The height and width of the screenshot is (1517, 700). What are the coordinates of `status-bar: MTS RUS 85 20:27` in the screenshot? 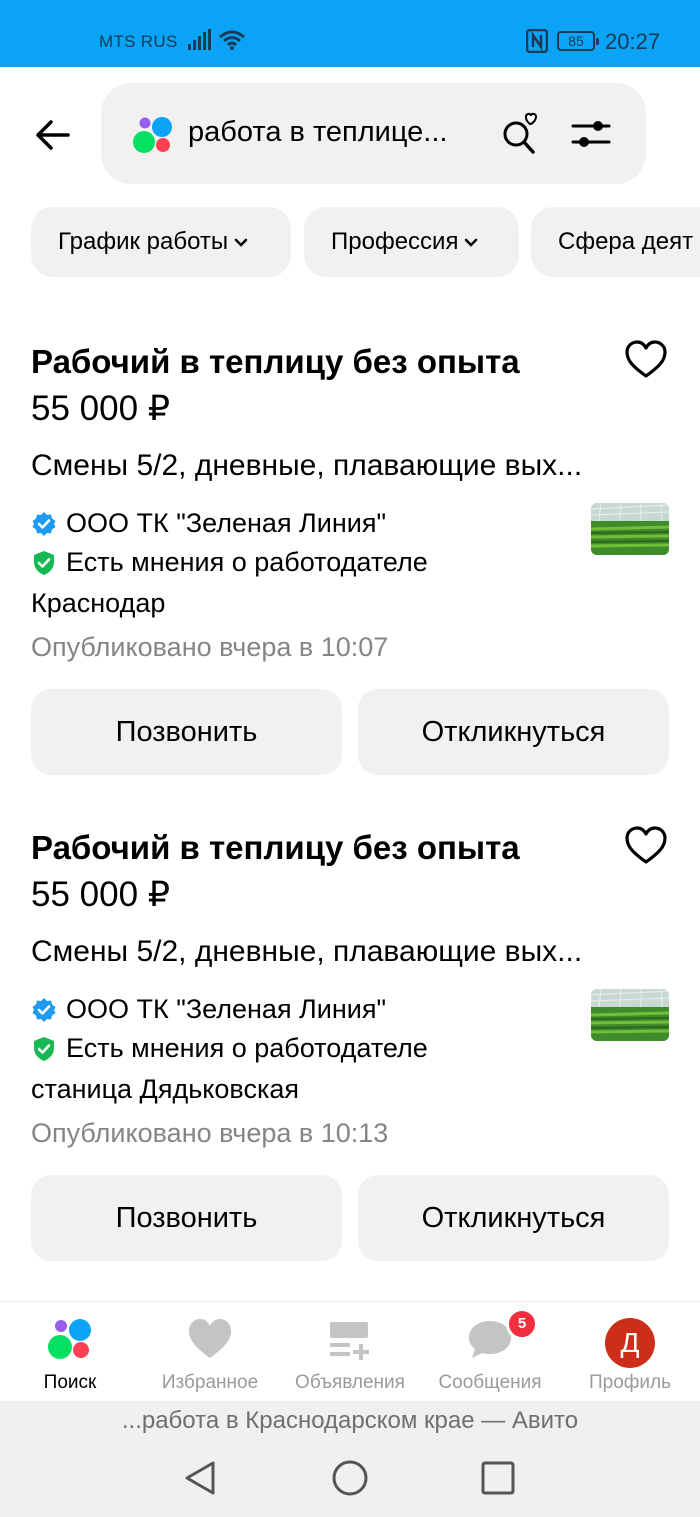 It's located at (350, 33).